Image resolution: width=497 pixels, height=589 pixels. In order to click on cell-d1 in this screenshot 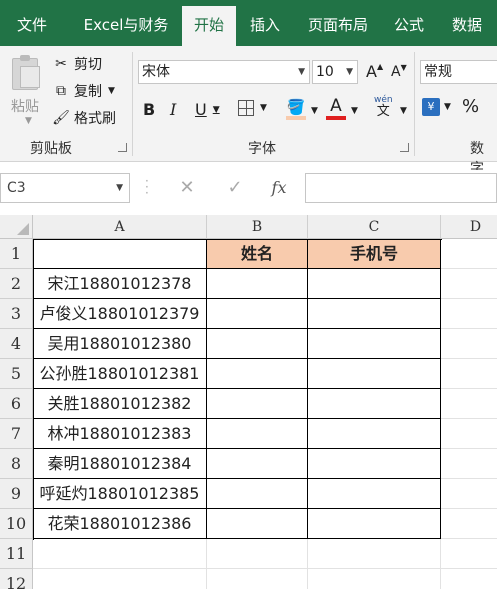, I will do `click(469, 254)`.